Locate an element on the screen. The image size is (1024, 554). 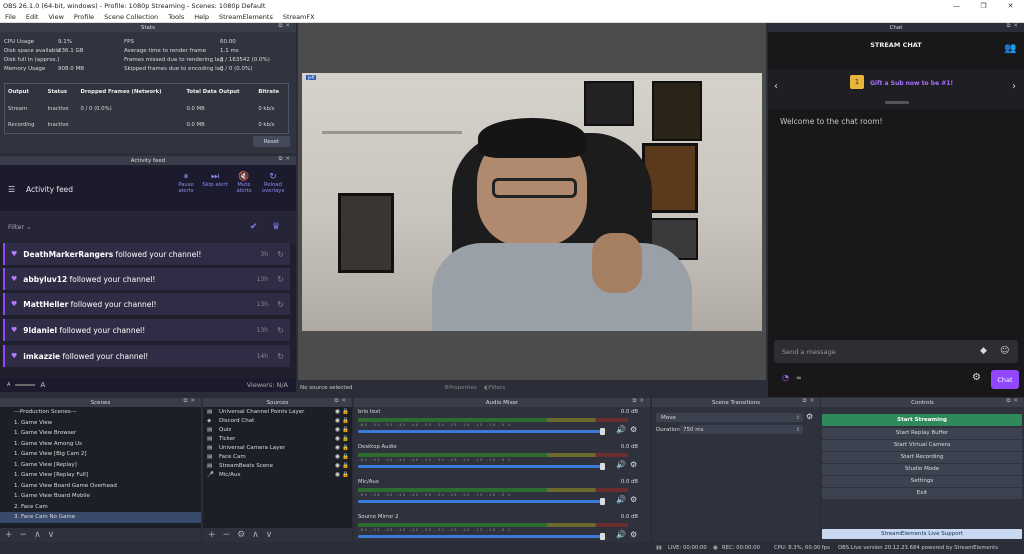
move-up-icon: ∧ is located at coordinates (255, 535).